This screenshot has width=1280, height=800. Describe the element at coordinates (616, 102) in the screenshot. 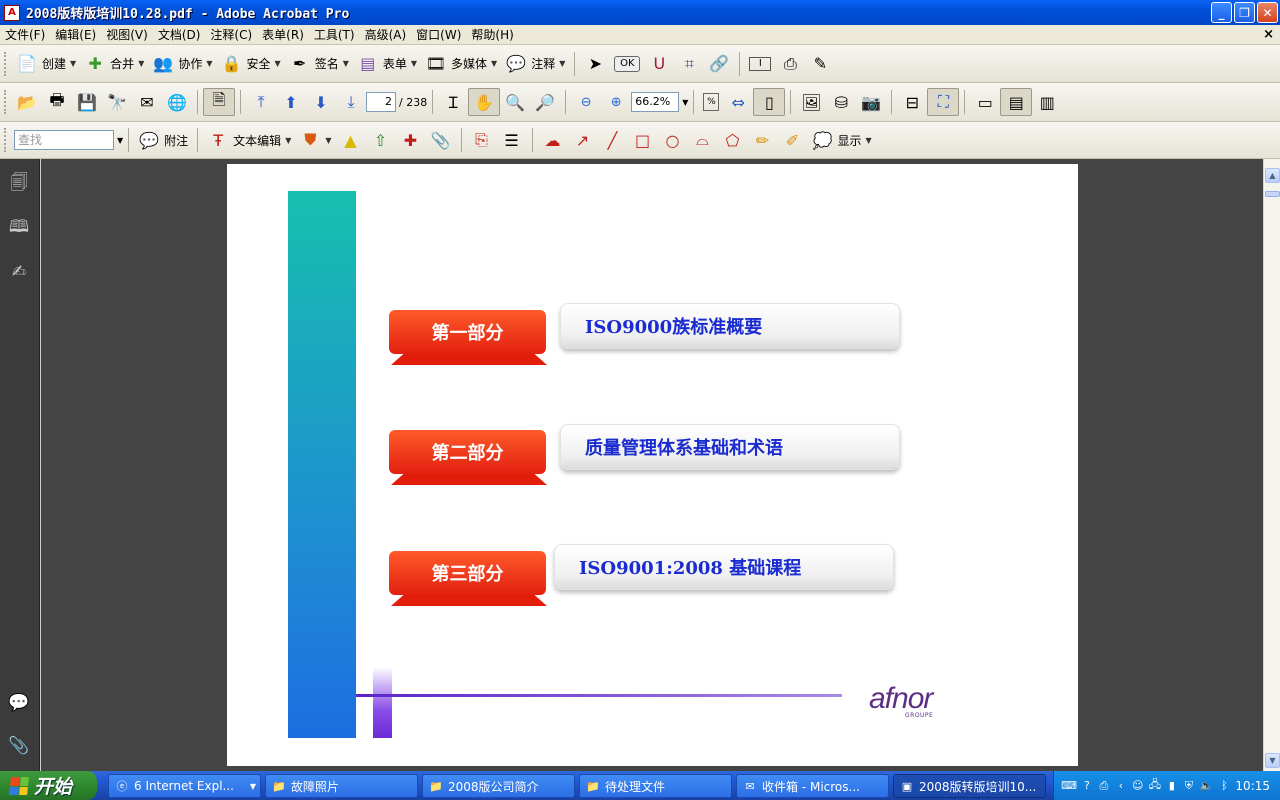

I see `zoom-in-button: ⊕` at that location.